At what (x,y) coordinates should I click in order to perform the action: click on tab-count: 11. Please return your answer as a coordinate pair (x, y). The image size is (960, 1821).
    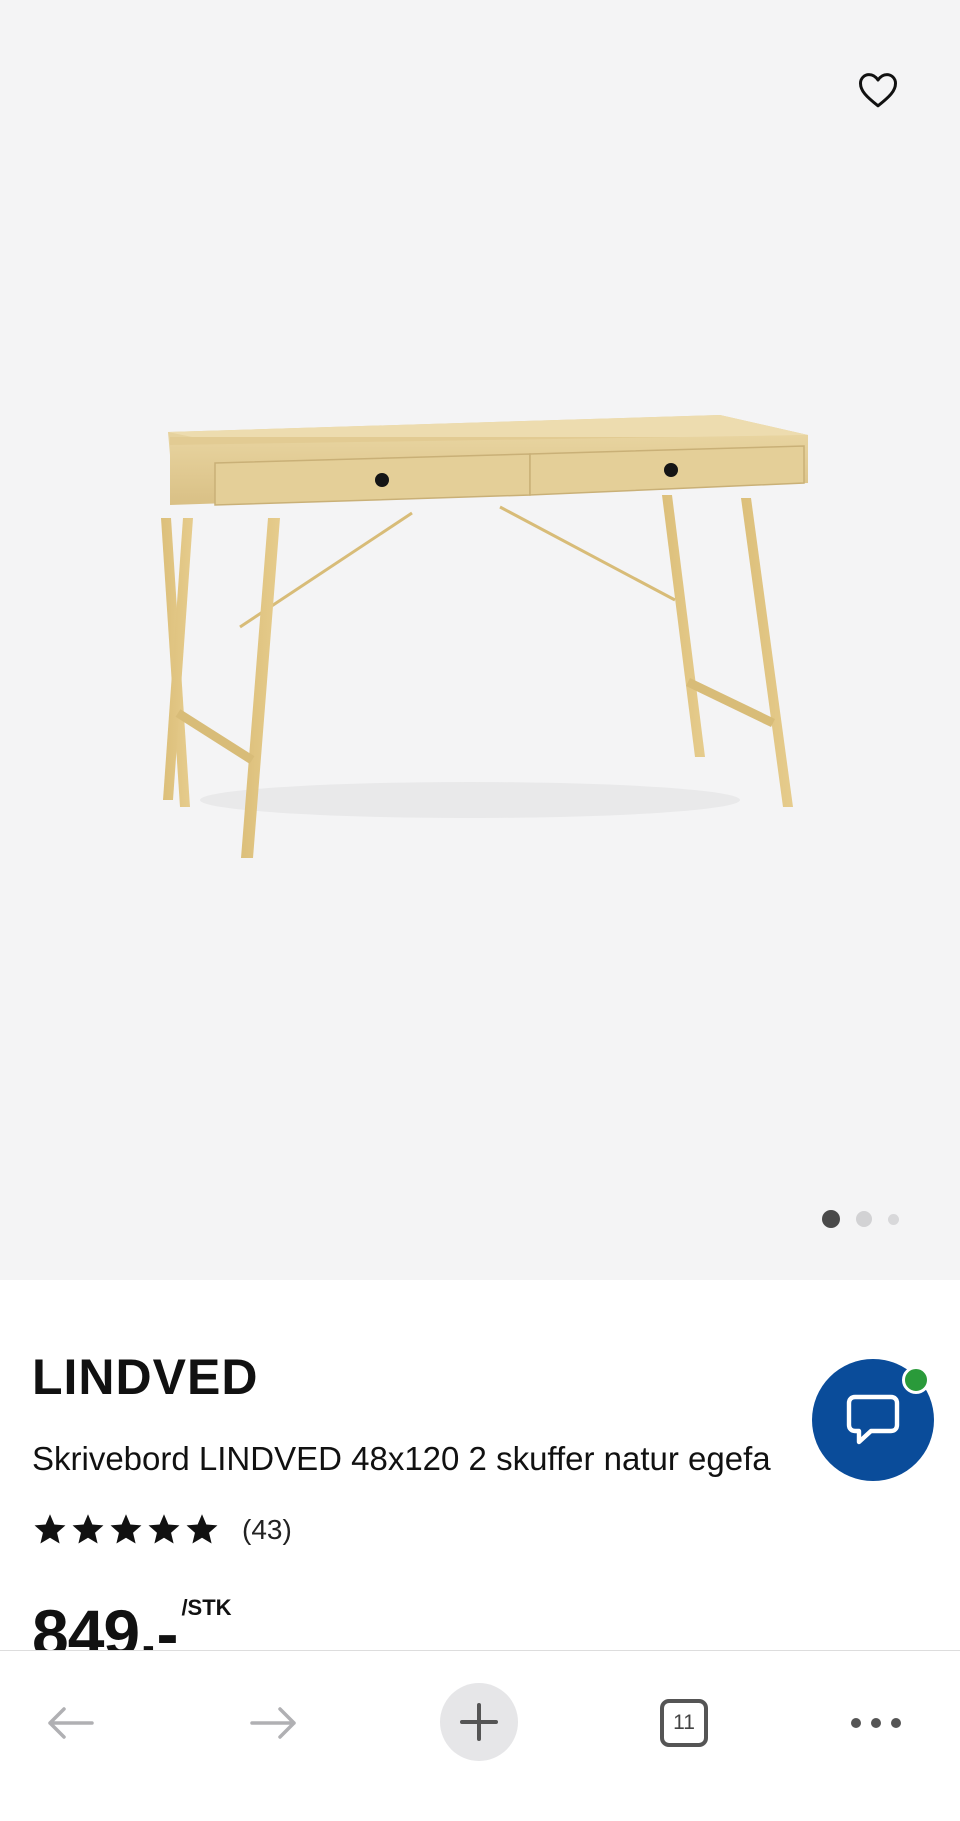
    Looking at the image, I should click on (684, 1723).